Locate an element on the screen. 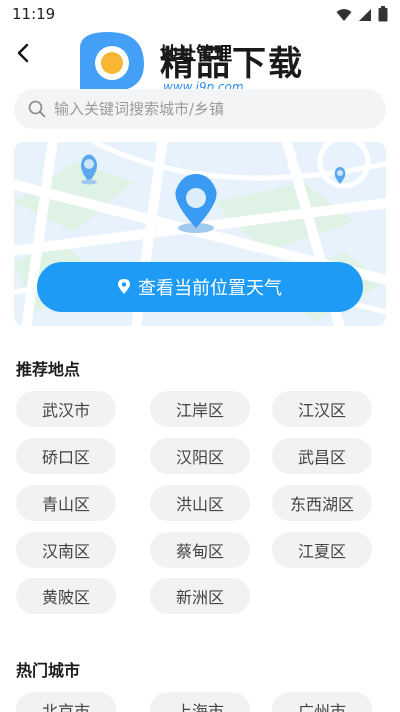 Image resolution: width=400 pixels, height=712 pixels. search-box is located at coordinates (200, 109).